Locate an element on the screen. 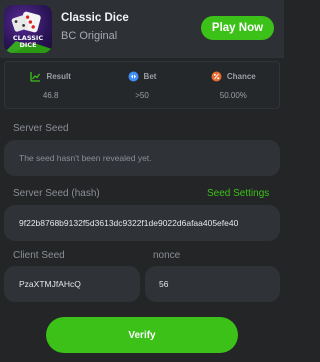  bet-icon is located at coordinates (133, 76).